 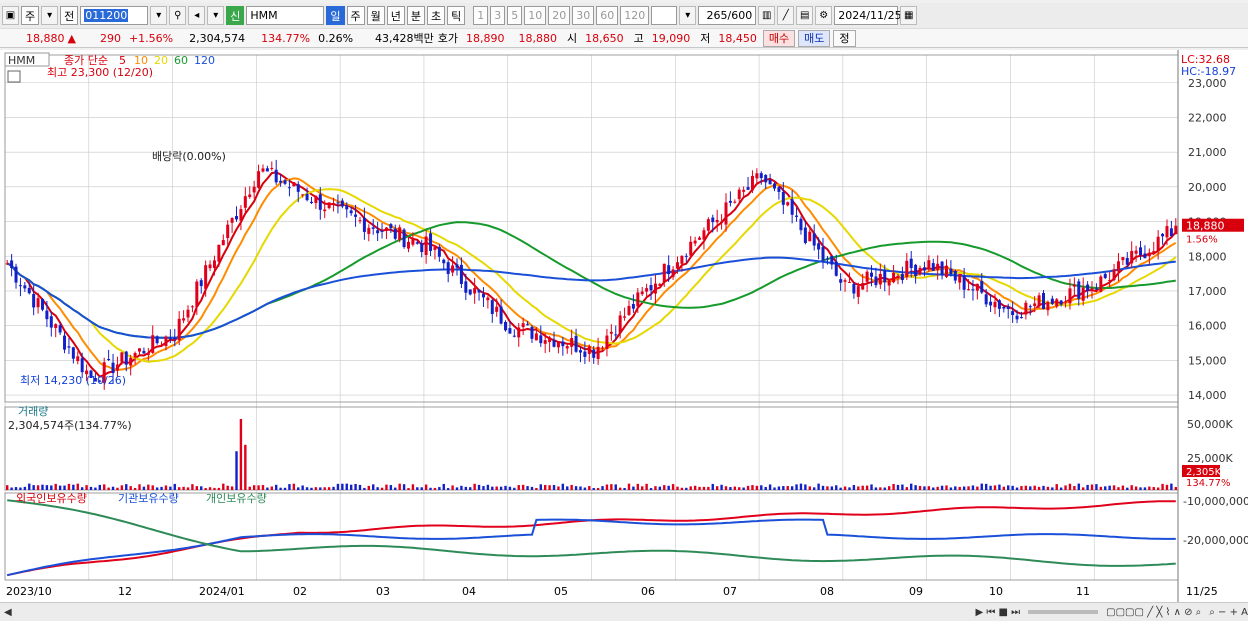 I want to click on legend-ma20: 20, so click(x=161, y=60).